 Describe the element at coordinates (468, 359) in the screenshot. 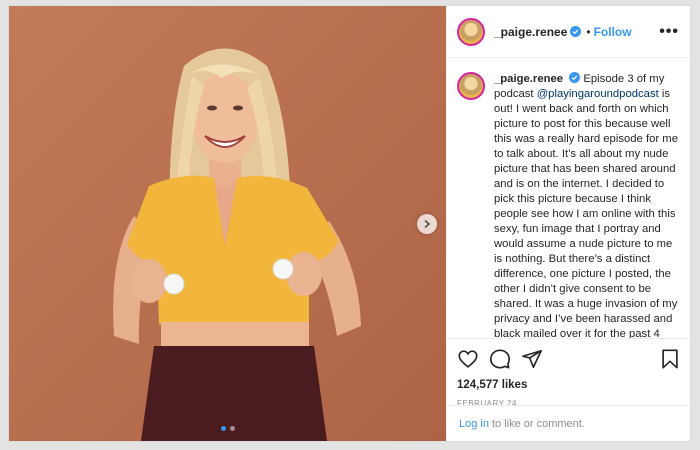

I see `heart-icon` at that location.